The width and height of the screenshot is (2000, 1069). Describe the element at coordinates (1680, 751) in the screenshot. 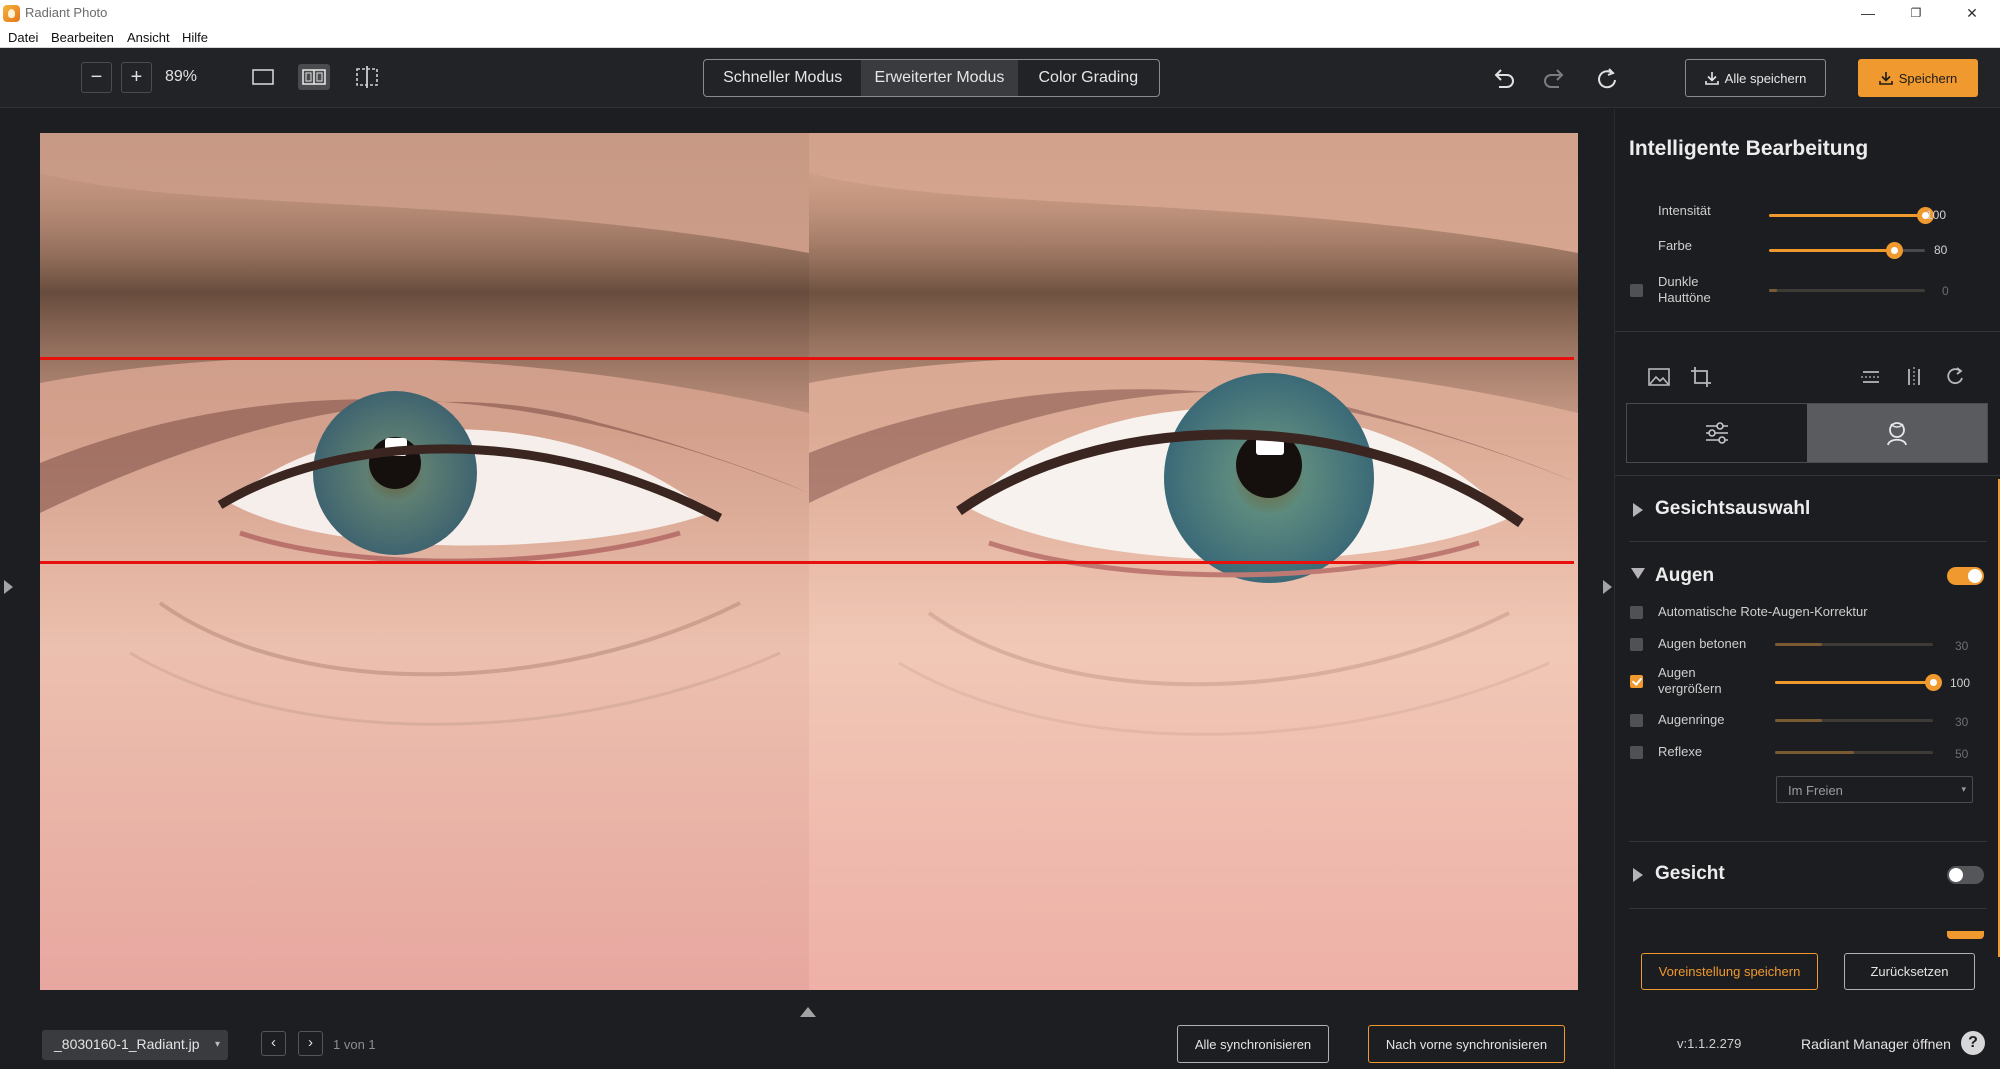

I see `reflections-label: Reflexe` at that location.